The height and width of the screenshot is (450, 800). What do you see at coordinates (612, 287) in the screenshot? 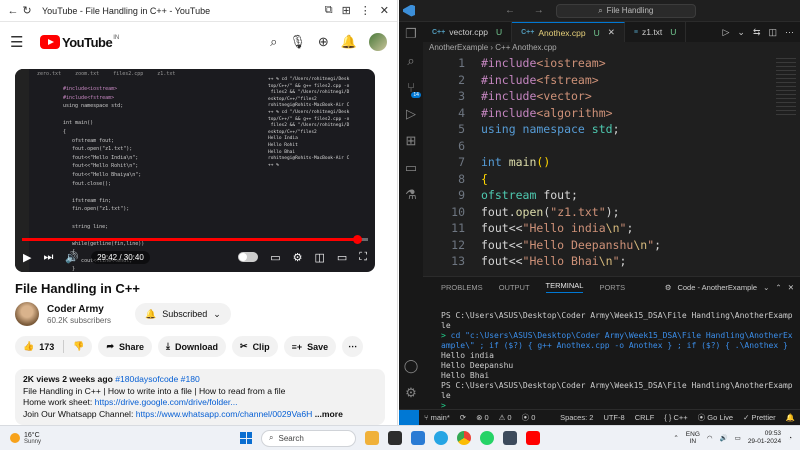
I see `tab-ports: PORTS` at bounding box center [612, 287].